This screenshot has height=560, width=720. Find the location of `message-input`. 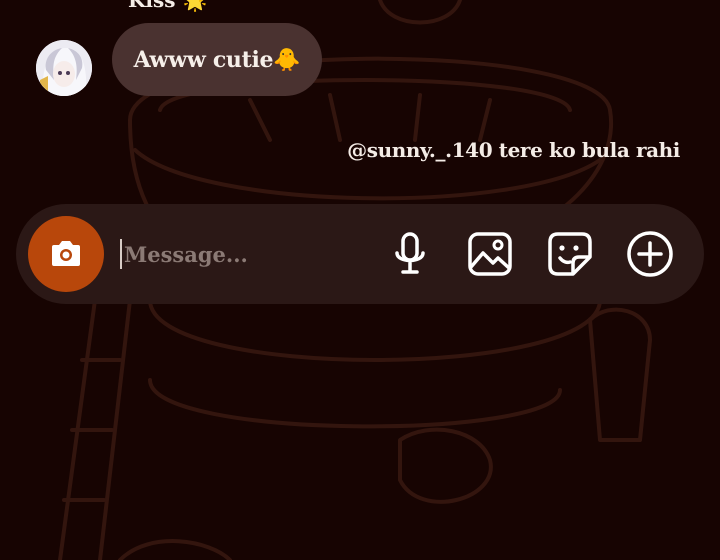

message-input is located at coordinates (247, 254).